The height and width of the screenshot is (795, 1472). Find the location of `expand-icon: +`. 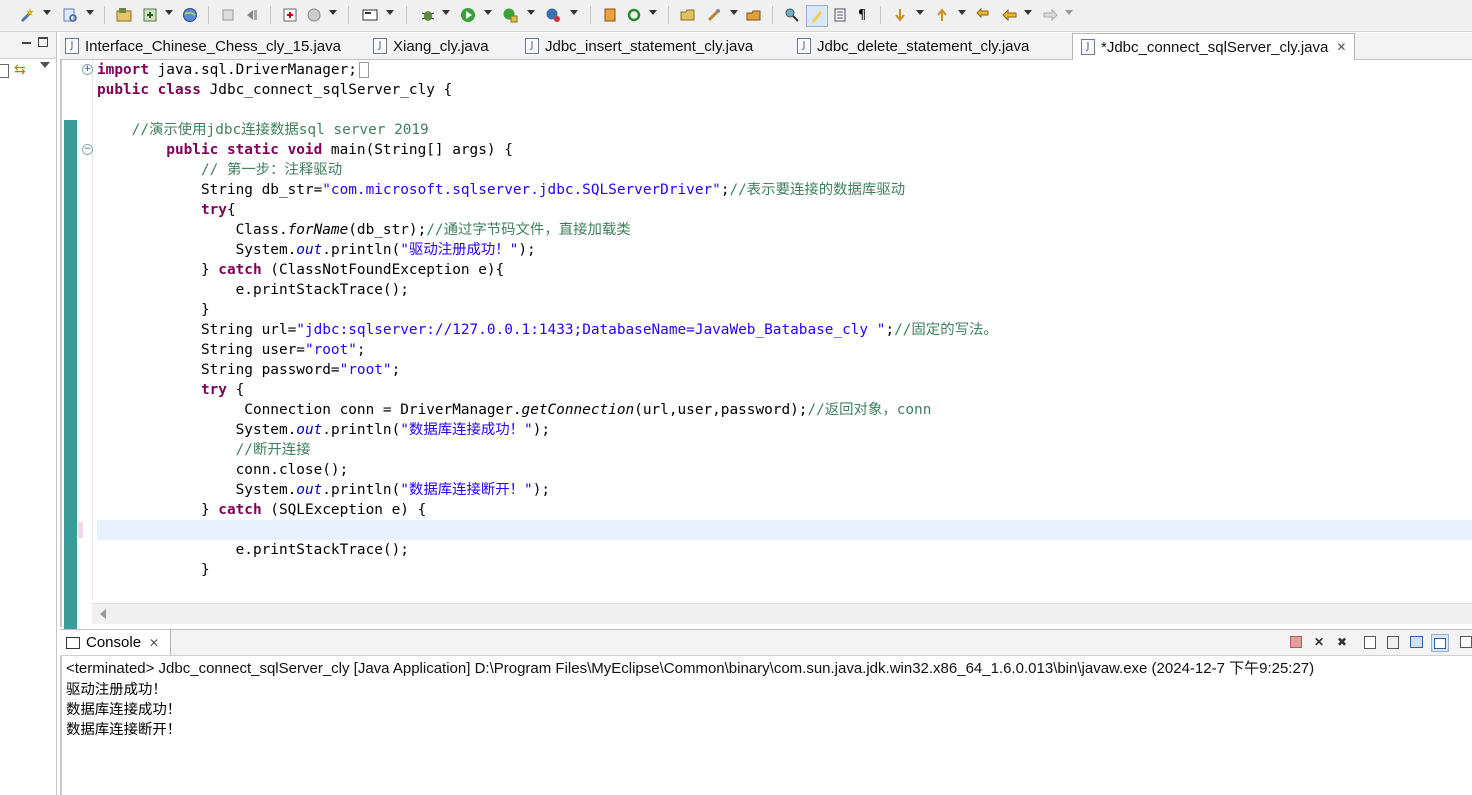

expand-icon: + is located at coordinates (87, 69).